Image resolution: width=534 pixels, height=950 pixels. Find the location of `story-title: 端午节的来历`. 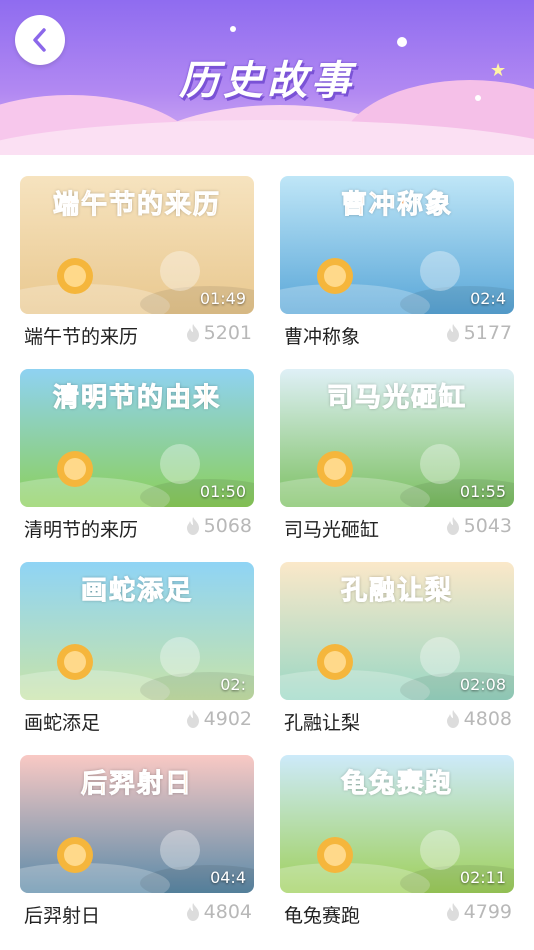

story-title: 端午节的来历 is located at coordinates (81, 335).